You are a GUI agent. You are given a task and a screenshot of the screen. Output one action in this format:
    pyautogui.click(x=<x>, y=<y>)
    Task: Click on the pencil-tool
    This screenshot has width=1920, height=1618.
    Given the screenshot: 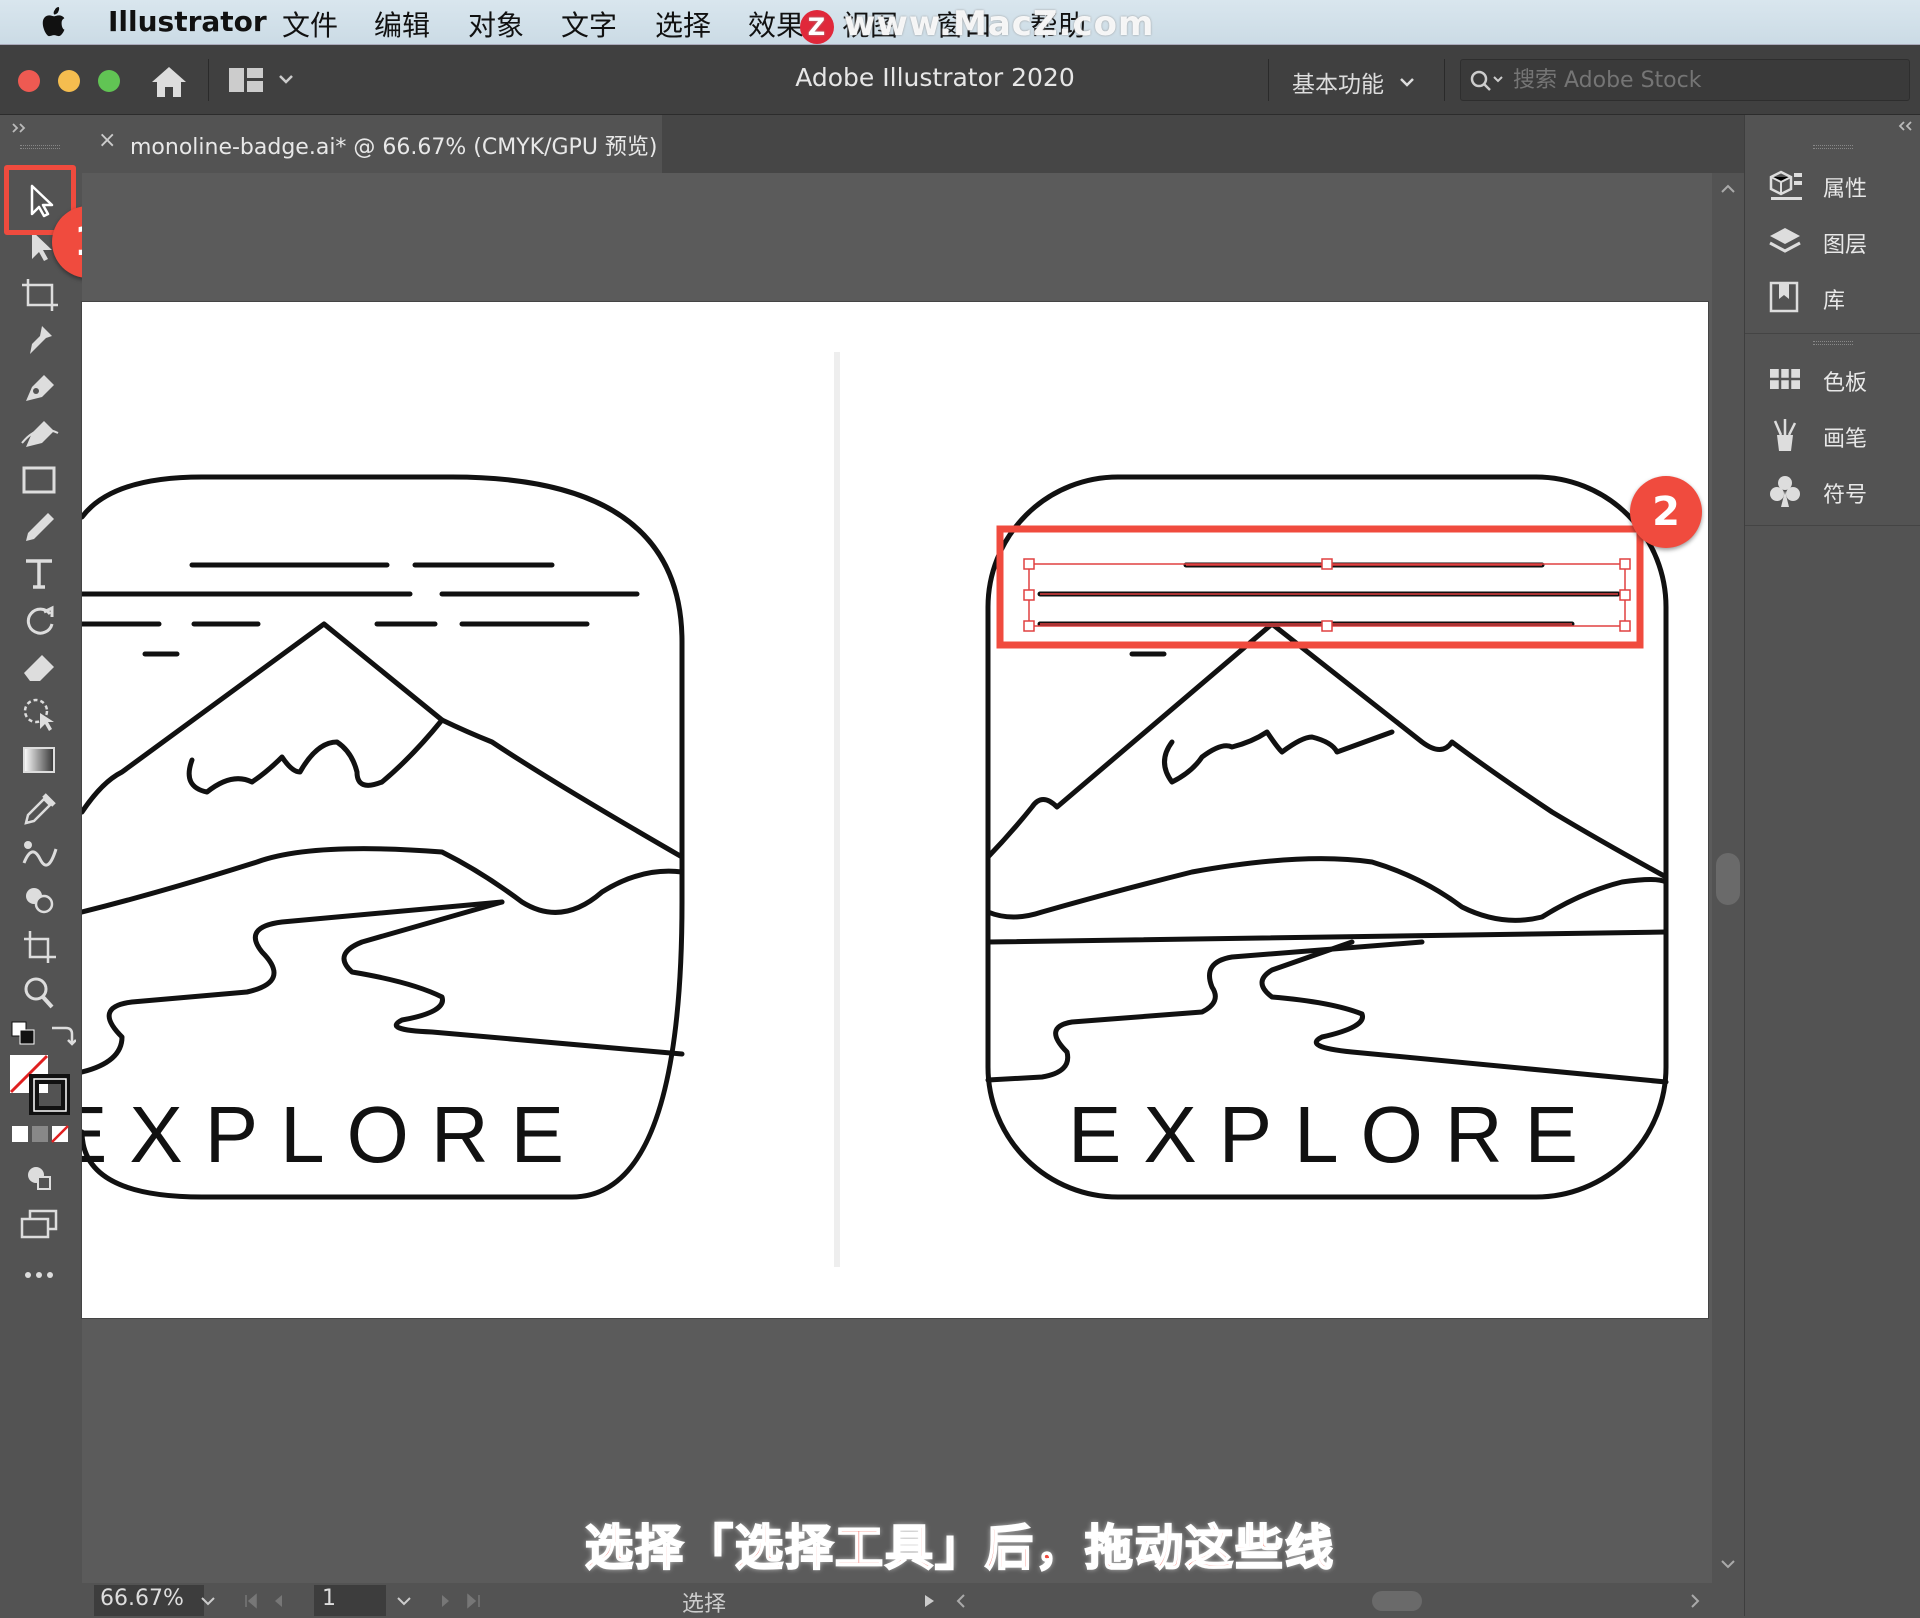 What is the action you would take?
    pyautogui.click(x=40, y=527)
    